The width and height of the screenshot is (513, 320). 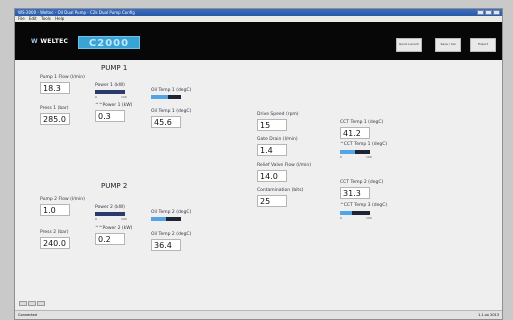 I want to click on drive-speed-label: Drive Speed (rpm), so click(x=278, y=114).